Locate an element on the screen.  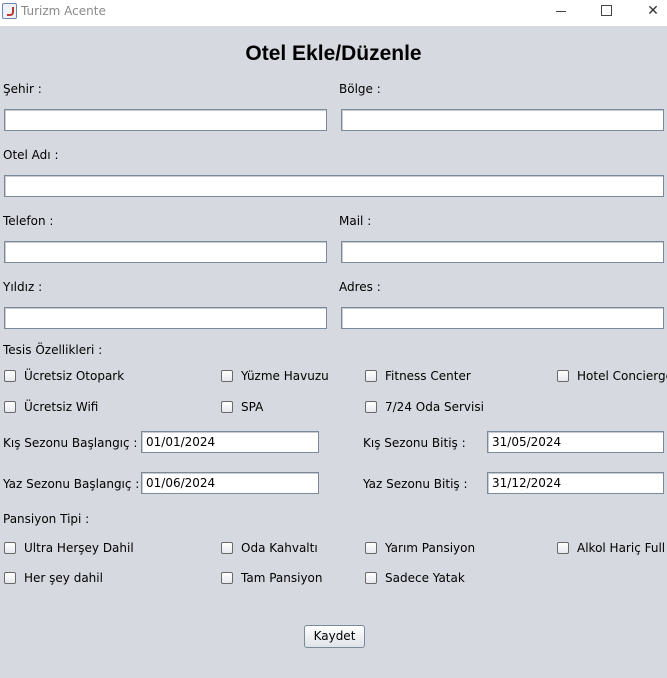
phone-field is located at coordinates (165, 252).